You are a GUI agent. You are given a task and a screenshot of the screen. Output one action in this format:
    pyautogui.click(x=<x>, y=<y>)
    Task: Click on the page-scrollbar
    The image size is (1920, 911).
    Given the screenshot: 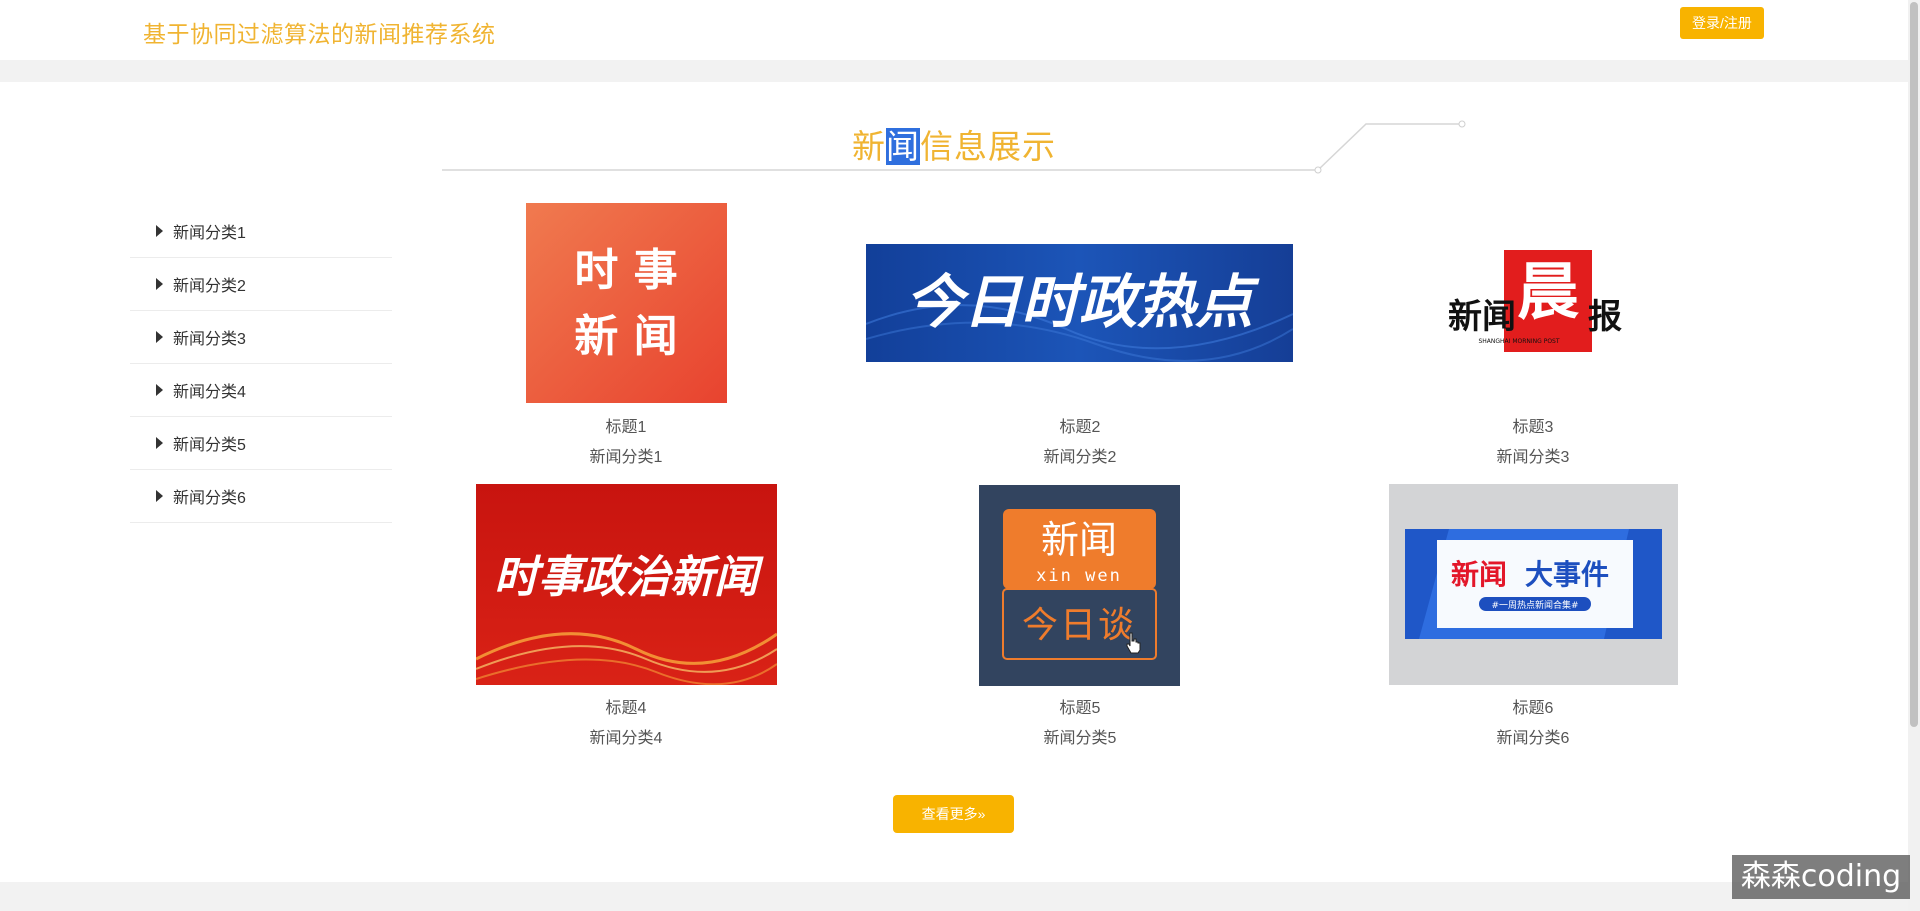 What is the action you would take?
    pyautogui.click(x=1914, y=455)
    